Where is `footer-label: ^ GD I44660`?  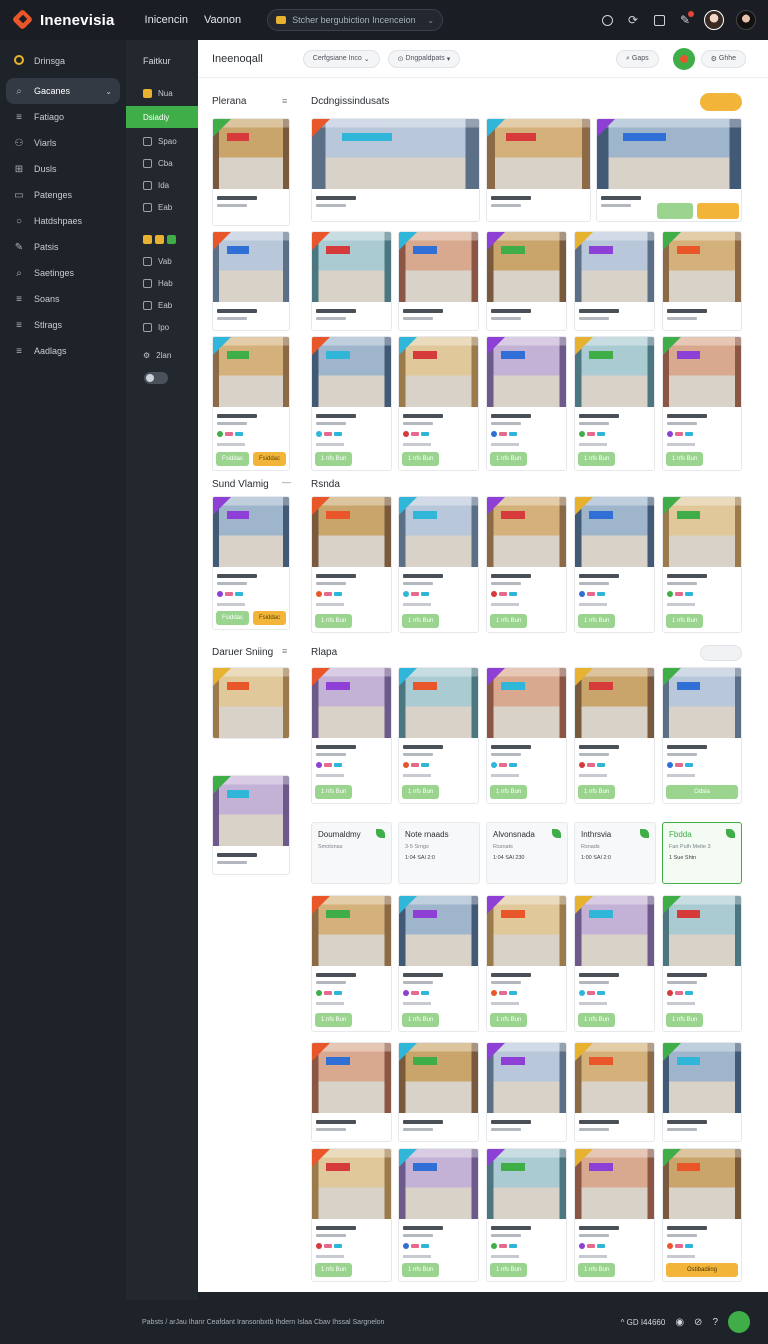 footer-label: ^ GD I44660 is located at coordinates (643, 1322).